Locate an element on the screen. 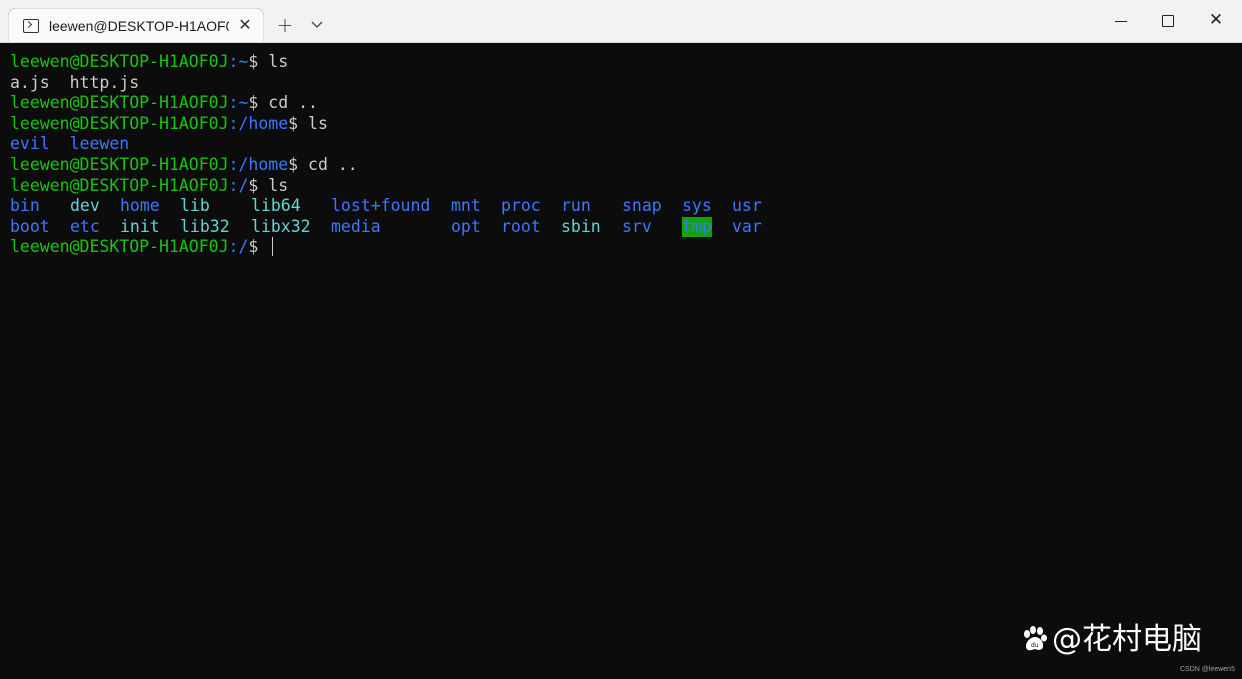 This screenshot has height=679, width=1242. terminal-line: leewen@DESKTOP-H1AOF0J:~$ cd .. is located at coordinates (164, 103).